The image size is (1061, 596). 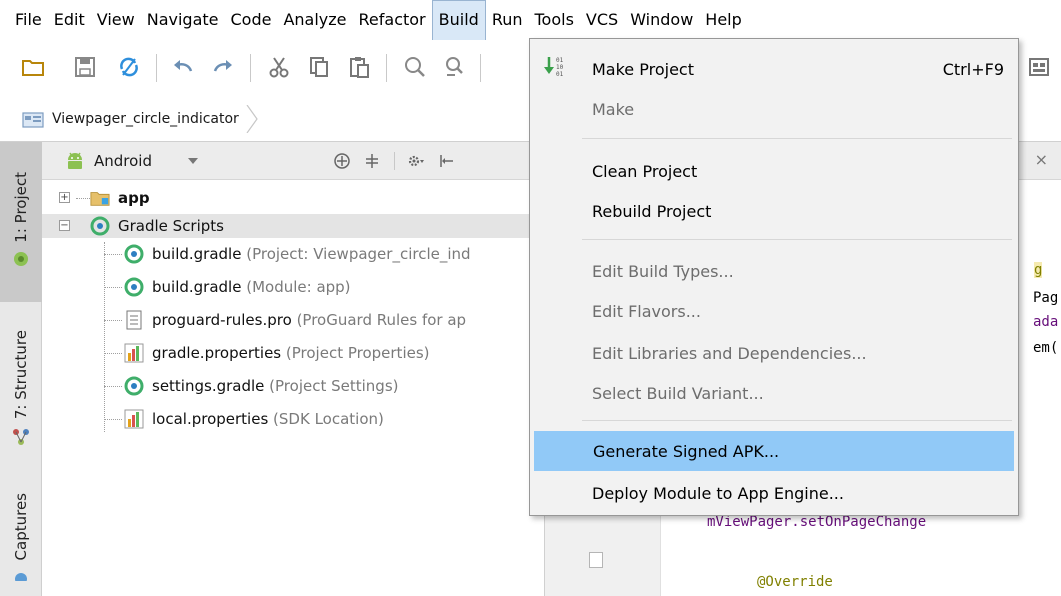 What do you see at coordinates (252, 119) in the screenshot?
I see `breadcrumb-chevron-icon` at bounding box center [252, 119].